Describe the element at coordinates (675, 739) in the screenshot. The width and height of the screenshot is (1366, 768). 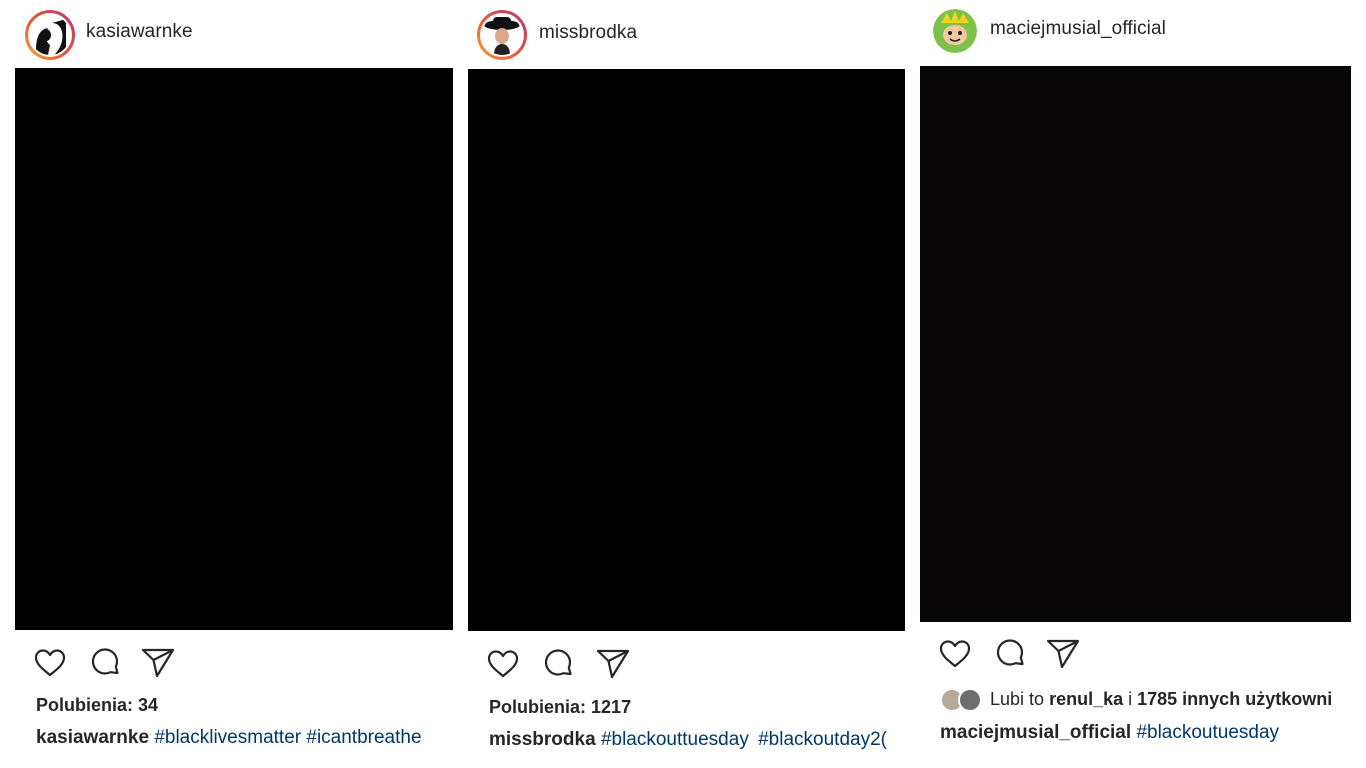
I see `hashtag-link: #blackouttuesday` at that location.